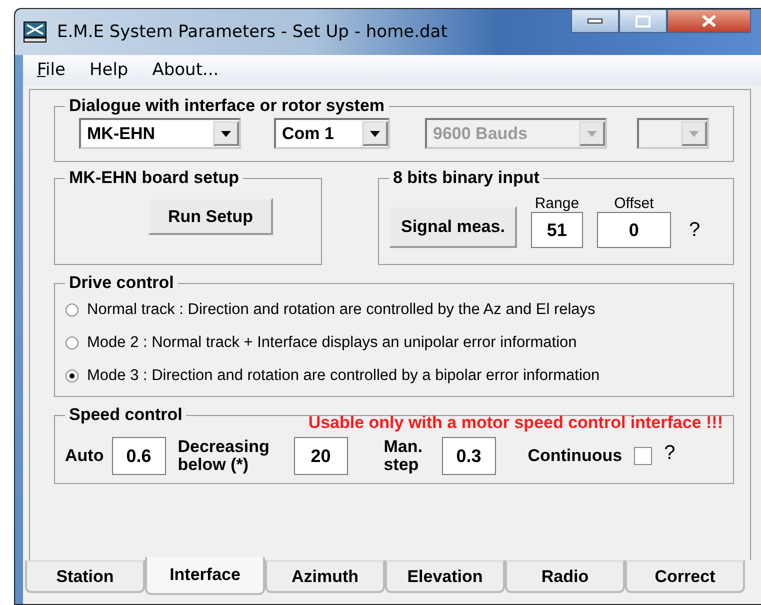  I want to click on dropdown: Com 1, so click(332, 133).